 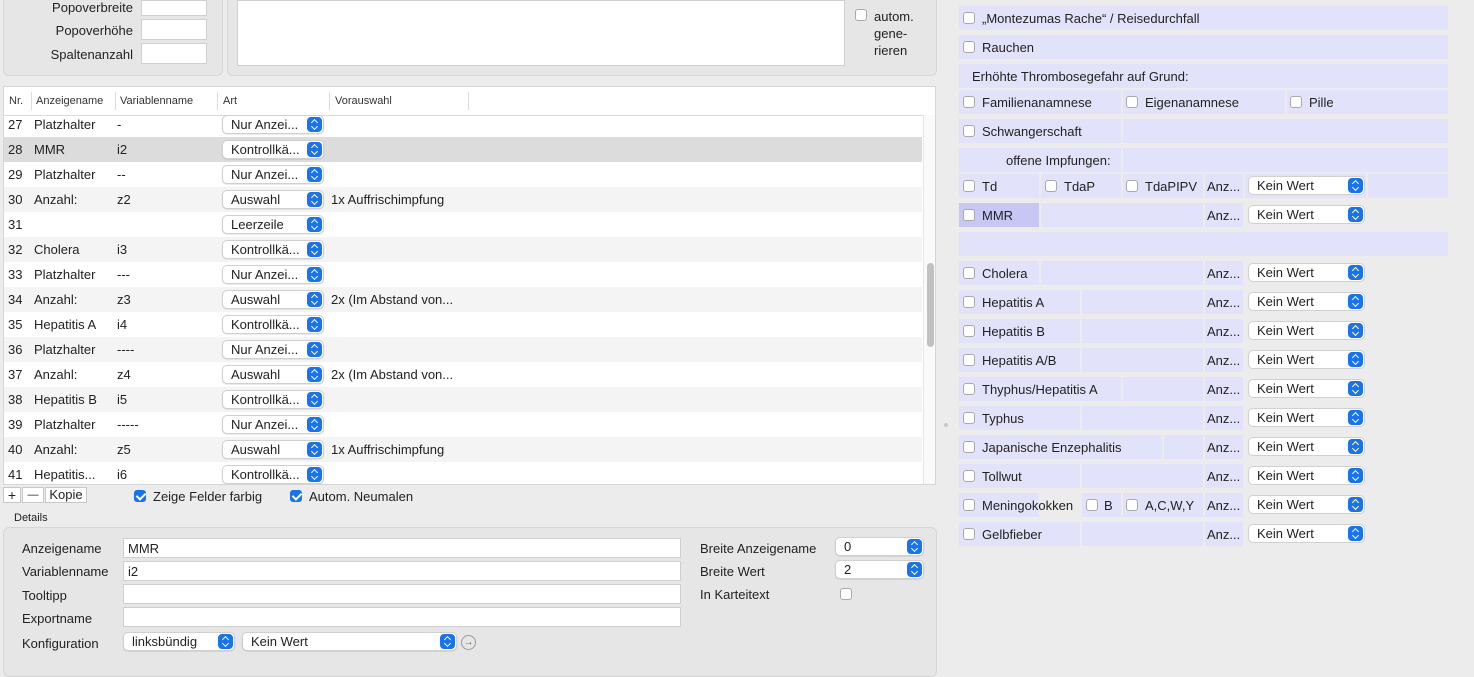 What do you see at coordinates (1306, 185) in the screenshot?
I see `td-count-select: Kein Wert` at bounding box center [1306, 185].